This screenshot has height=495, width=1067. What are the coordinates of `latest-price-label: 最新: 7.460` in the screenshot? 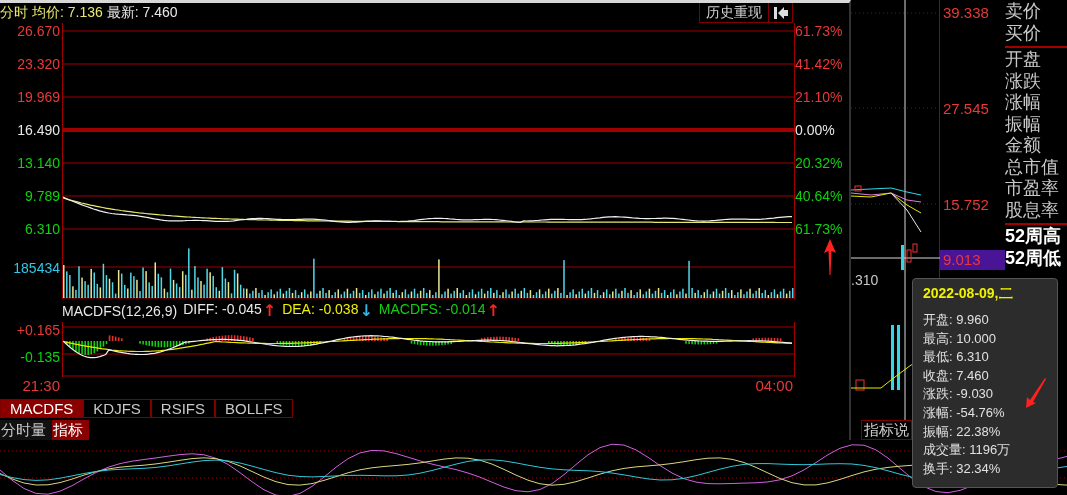 It's located at (142, 13).